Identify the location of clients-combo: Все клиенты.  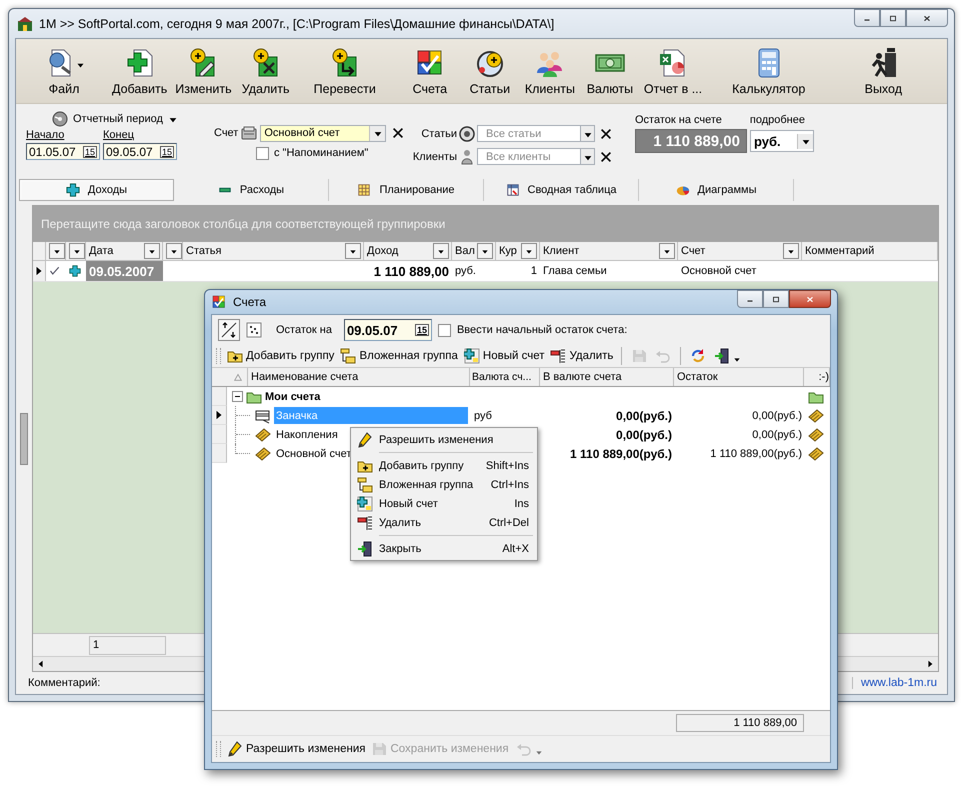
(528, 156).